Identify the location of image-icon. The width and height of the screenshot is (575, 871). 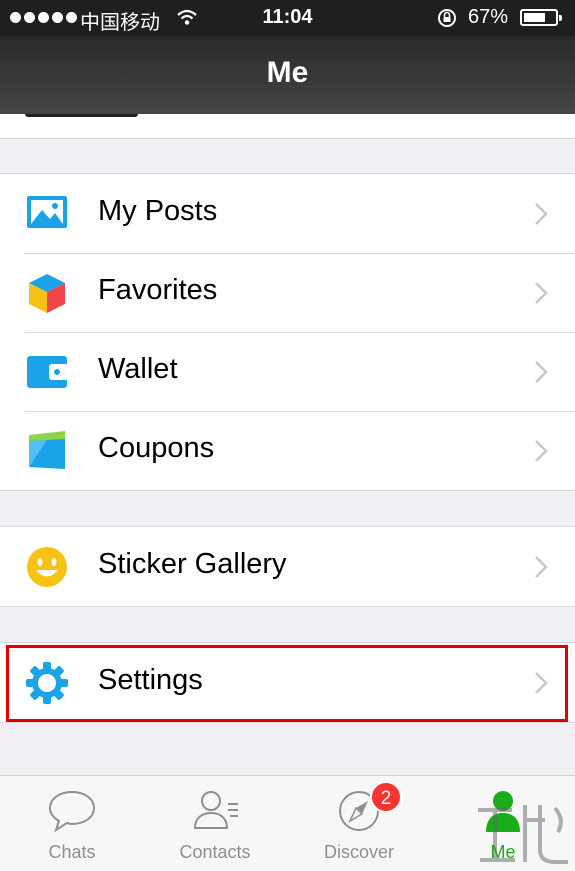
(47, 212).